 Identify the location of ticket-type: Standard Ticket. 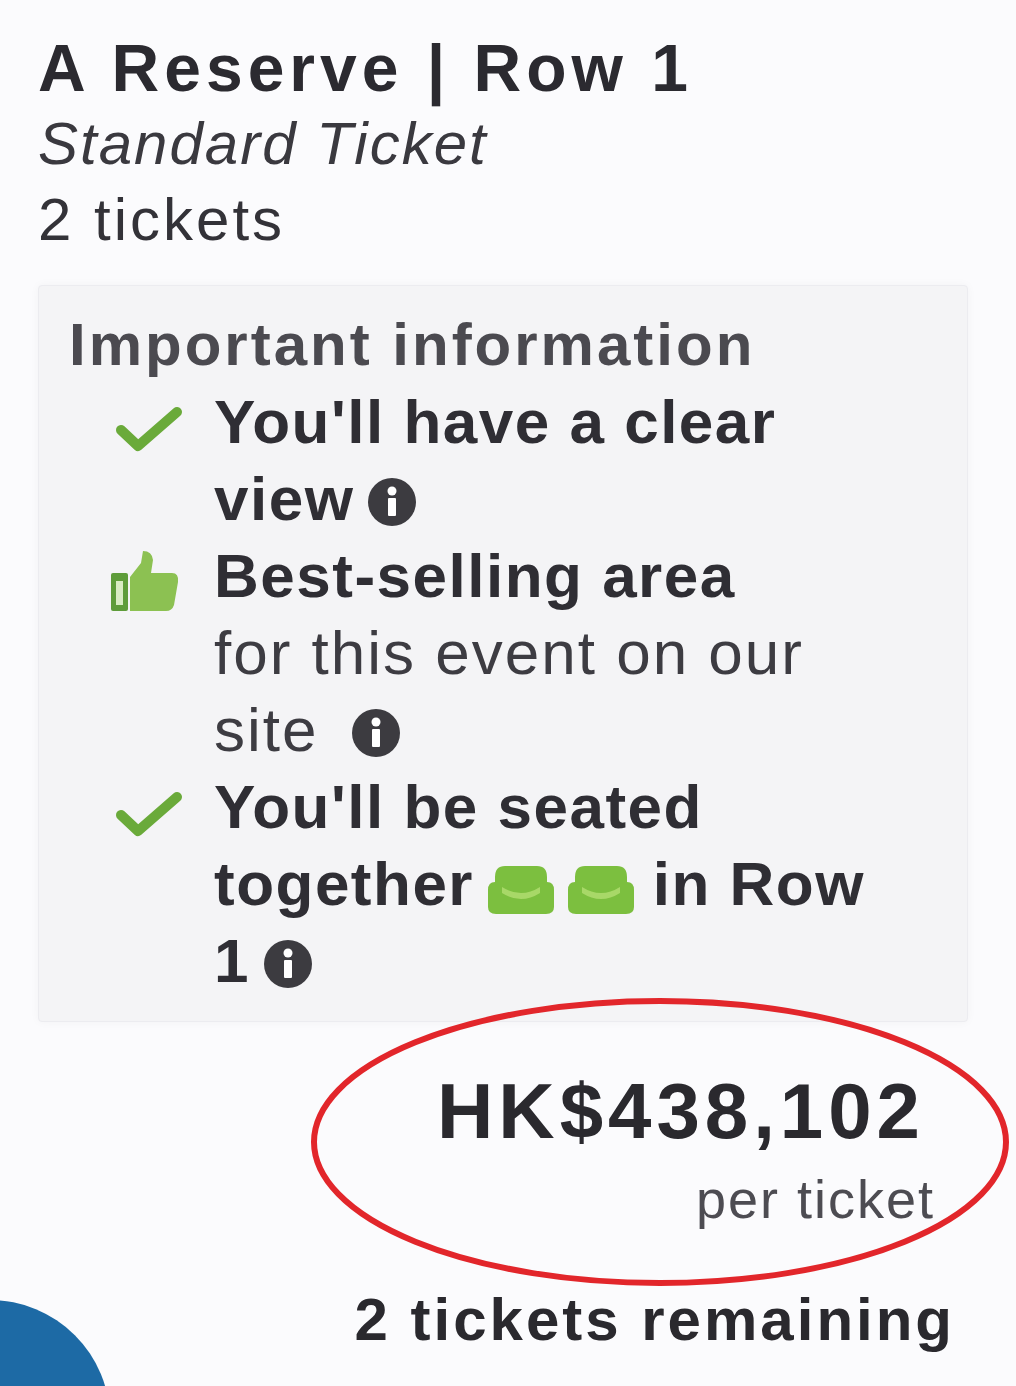
(263, 144).